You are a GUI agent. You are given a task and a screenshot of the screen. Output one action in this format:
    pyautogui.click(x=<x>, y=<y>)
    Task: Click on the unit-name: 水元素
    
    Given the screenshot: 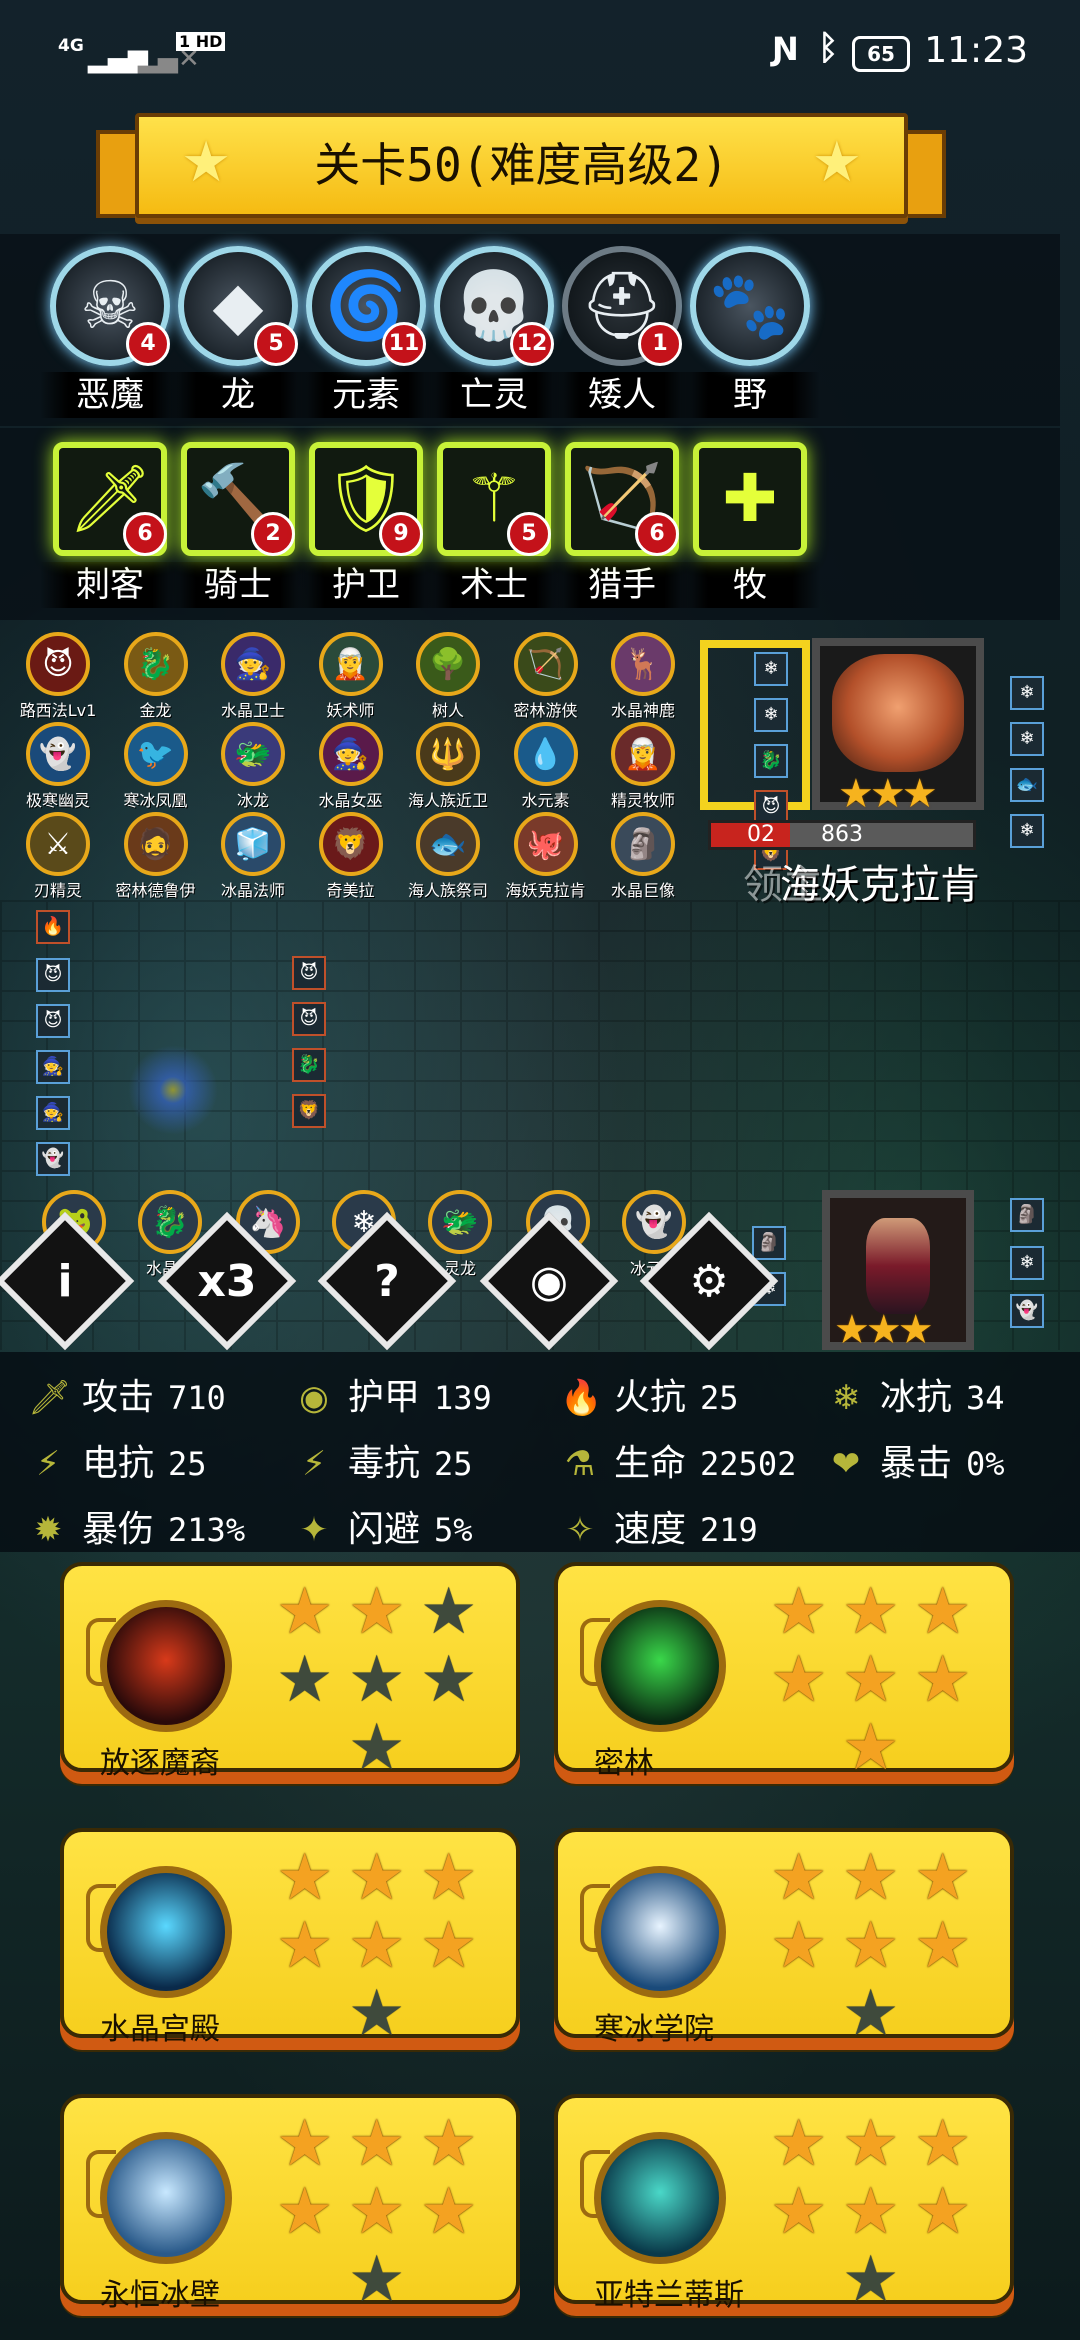 What is the action you would take?
    pyautogui.click(x=545, y=800)
    